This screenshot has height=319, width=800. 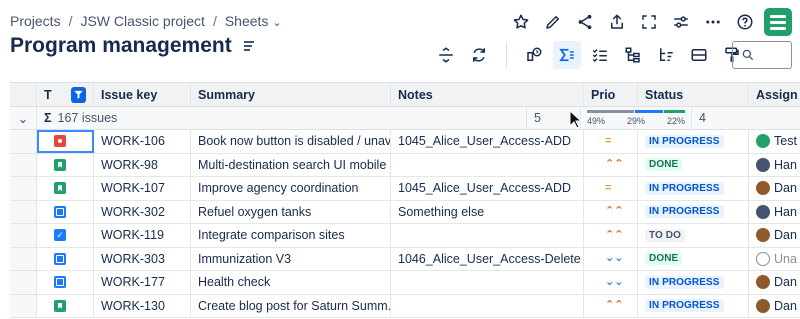 What do you see at coordinates (553, 22) in the screenshot?
I see `pencil-icon` at bounding box center [553, 22].